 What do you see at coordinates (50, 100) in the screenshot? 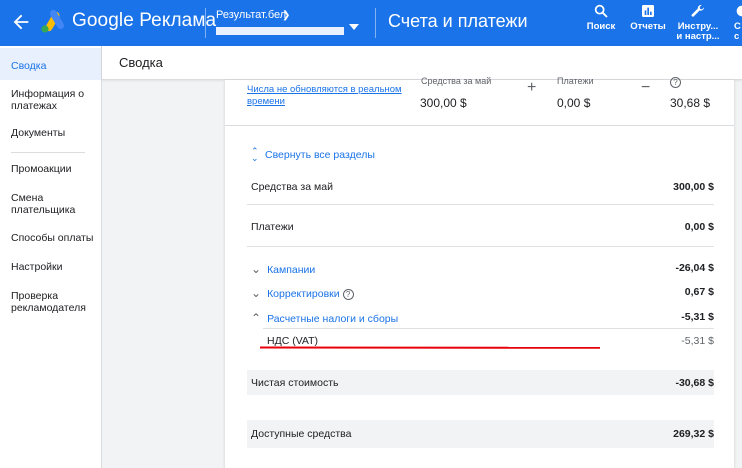
I see `sidebar-item-payment-info: Информация о платежах` at bounding box center [50, 100].